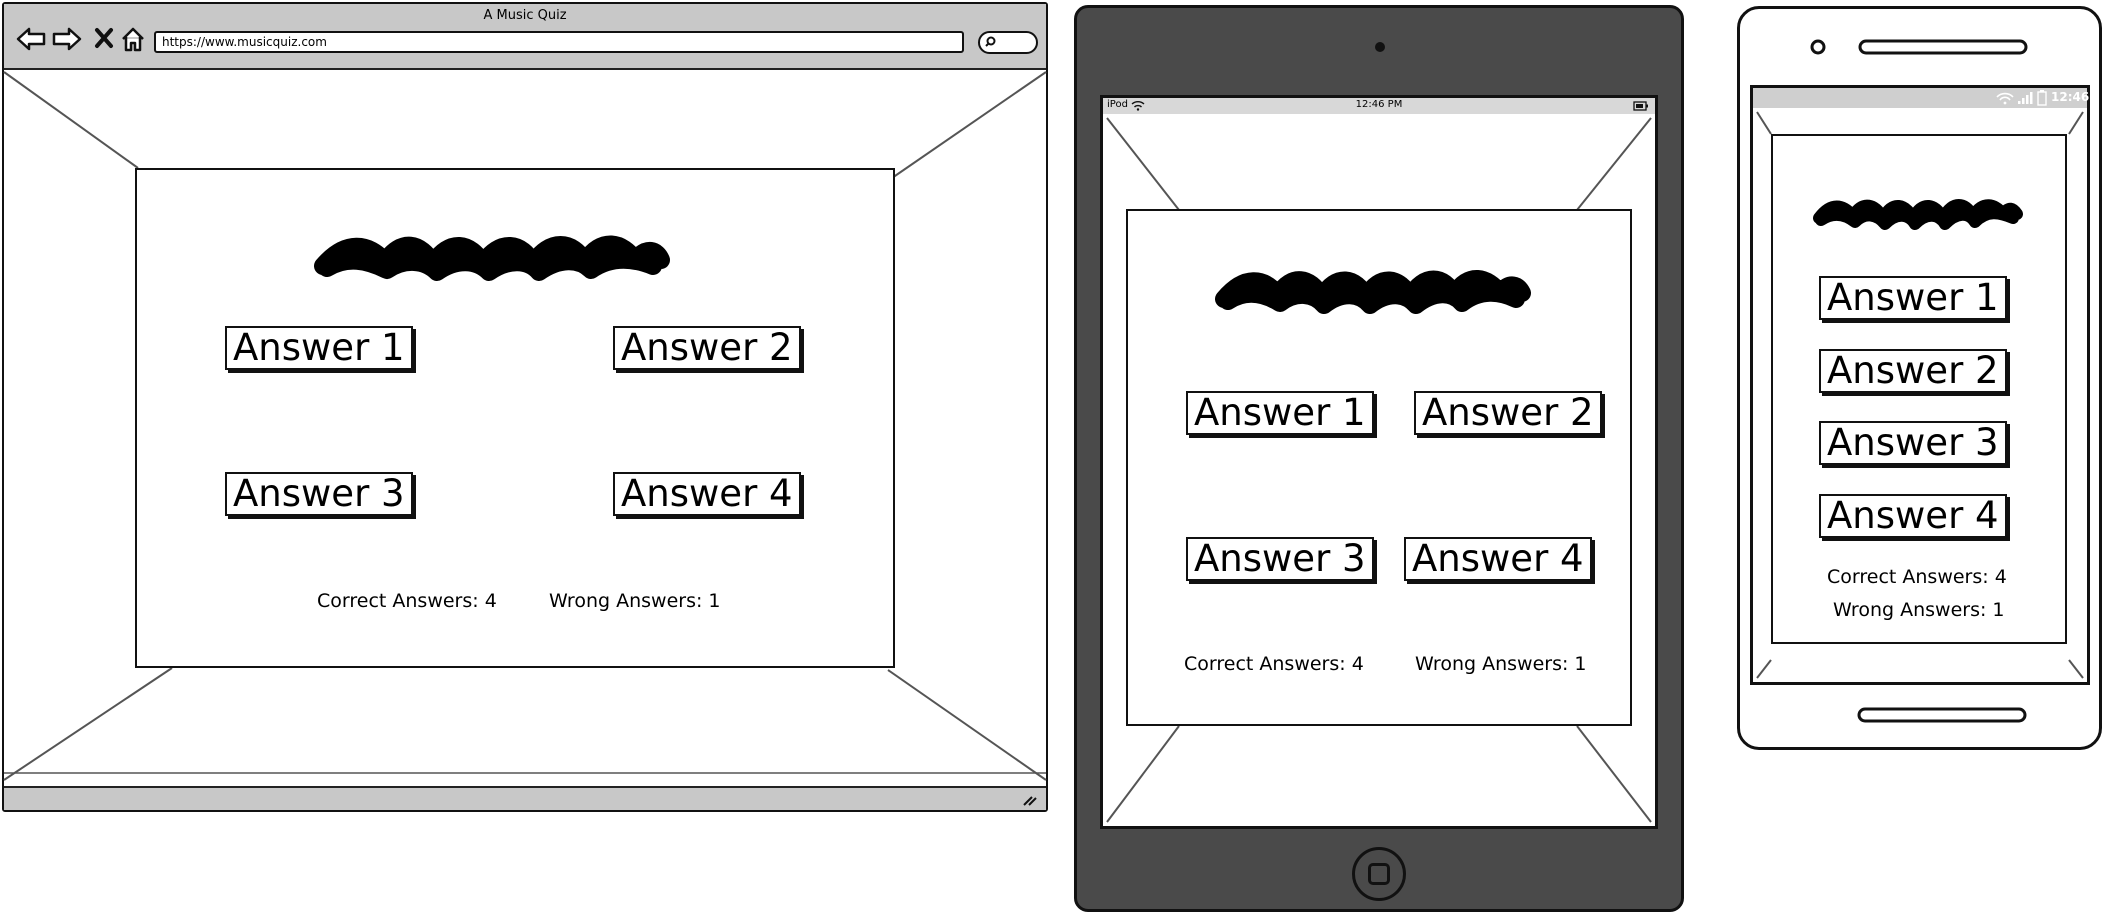 This screenshot has width=2106, height=916. What do you see at coordinates (1280, 559) in the screenshot?
I see `tablet-answer-3-button: Answer 3` at bounding box center [1280, 559].